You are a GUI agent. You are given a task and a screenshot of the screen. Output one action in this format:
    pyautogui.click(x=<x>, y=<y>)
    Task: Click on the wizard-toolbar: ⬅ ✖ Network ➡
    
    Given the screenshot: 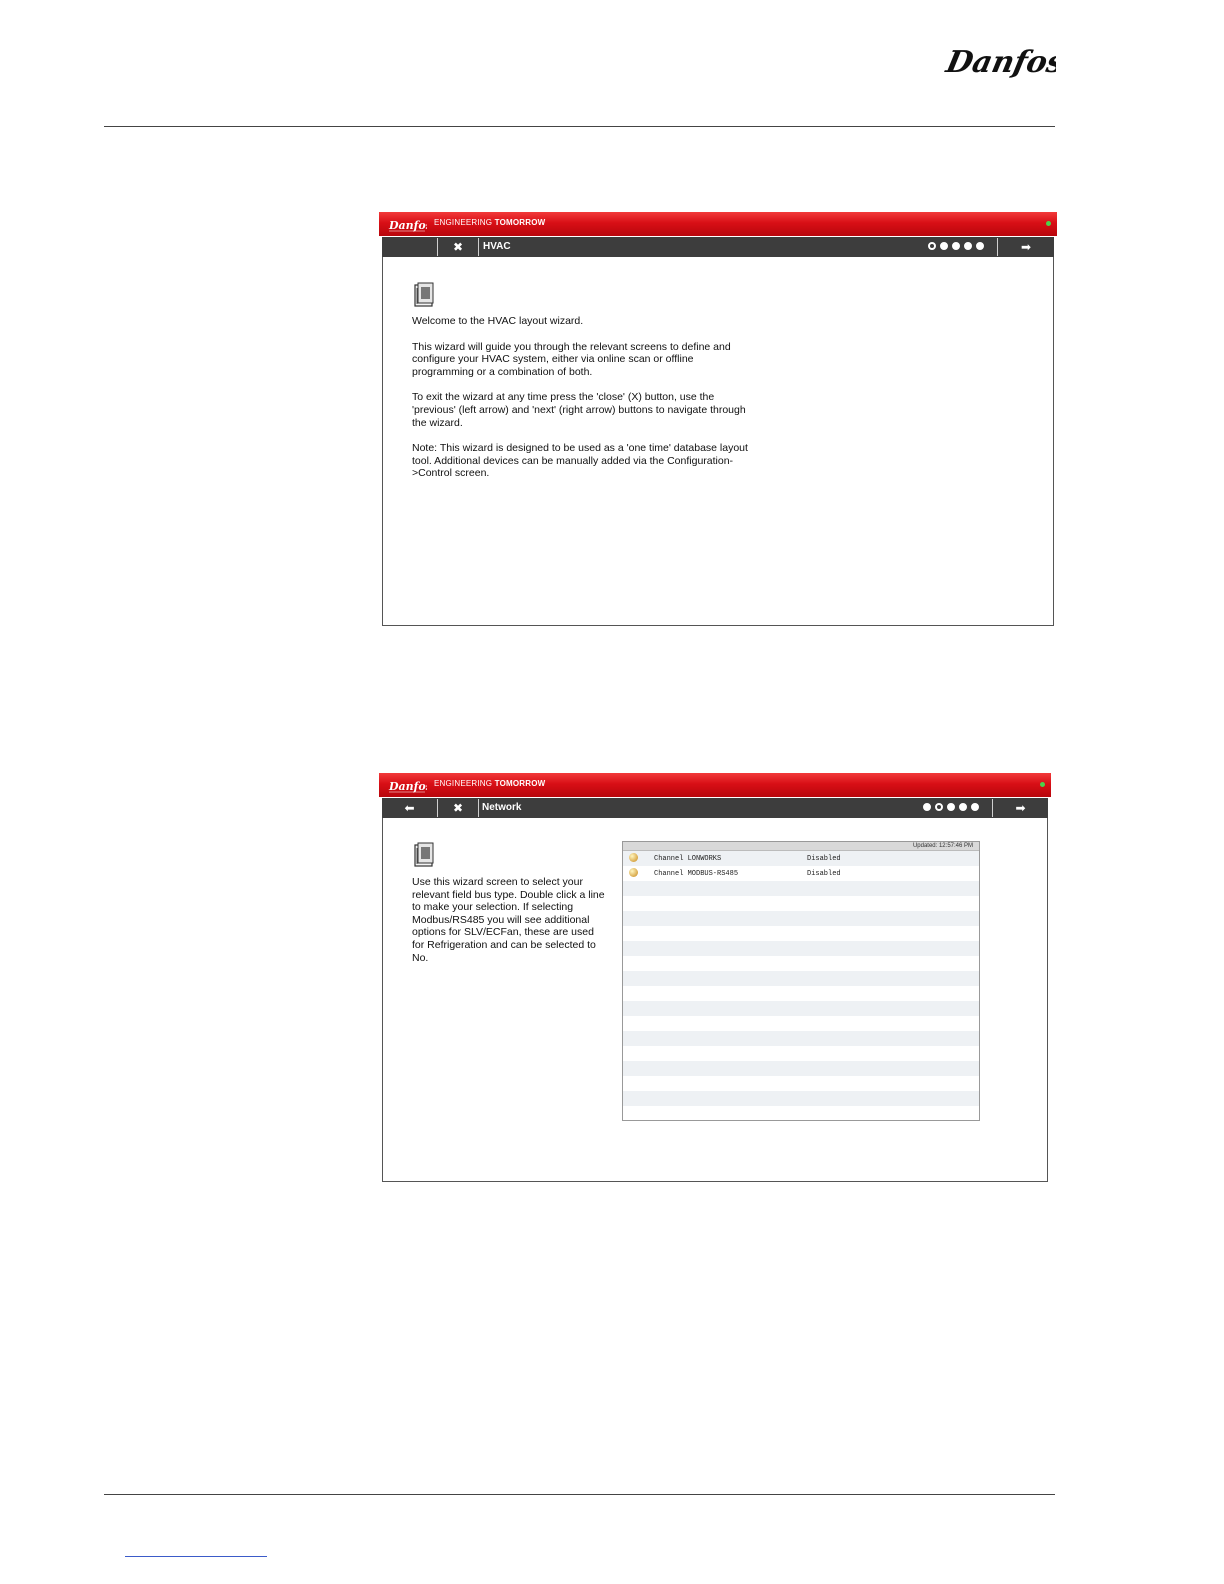 What is the action you would take?
    pyautogui.click(x=715, y=808)
    